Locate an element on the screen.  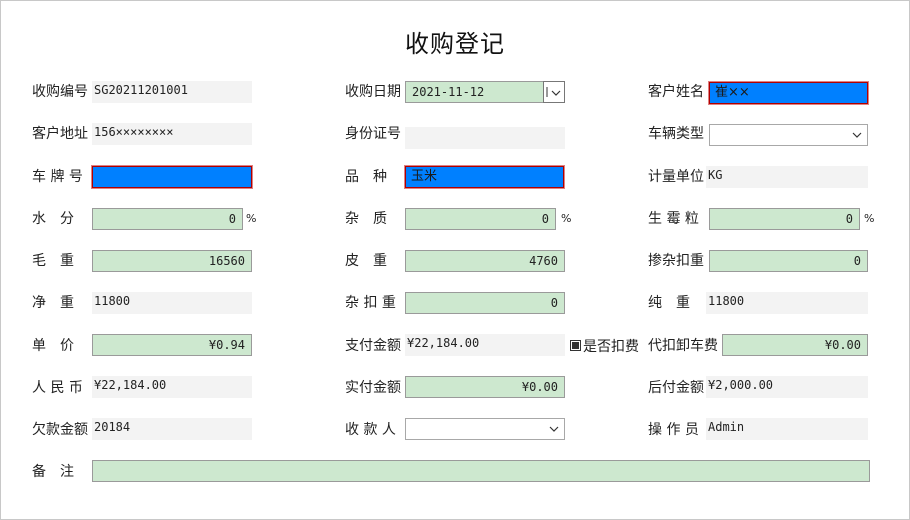
mold-label: 生 霉 粒 is located at coordinates (673, 219).